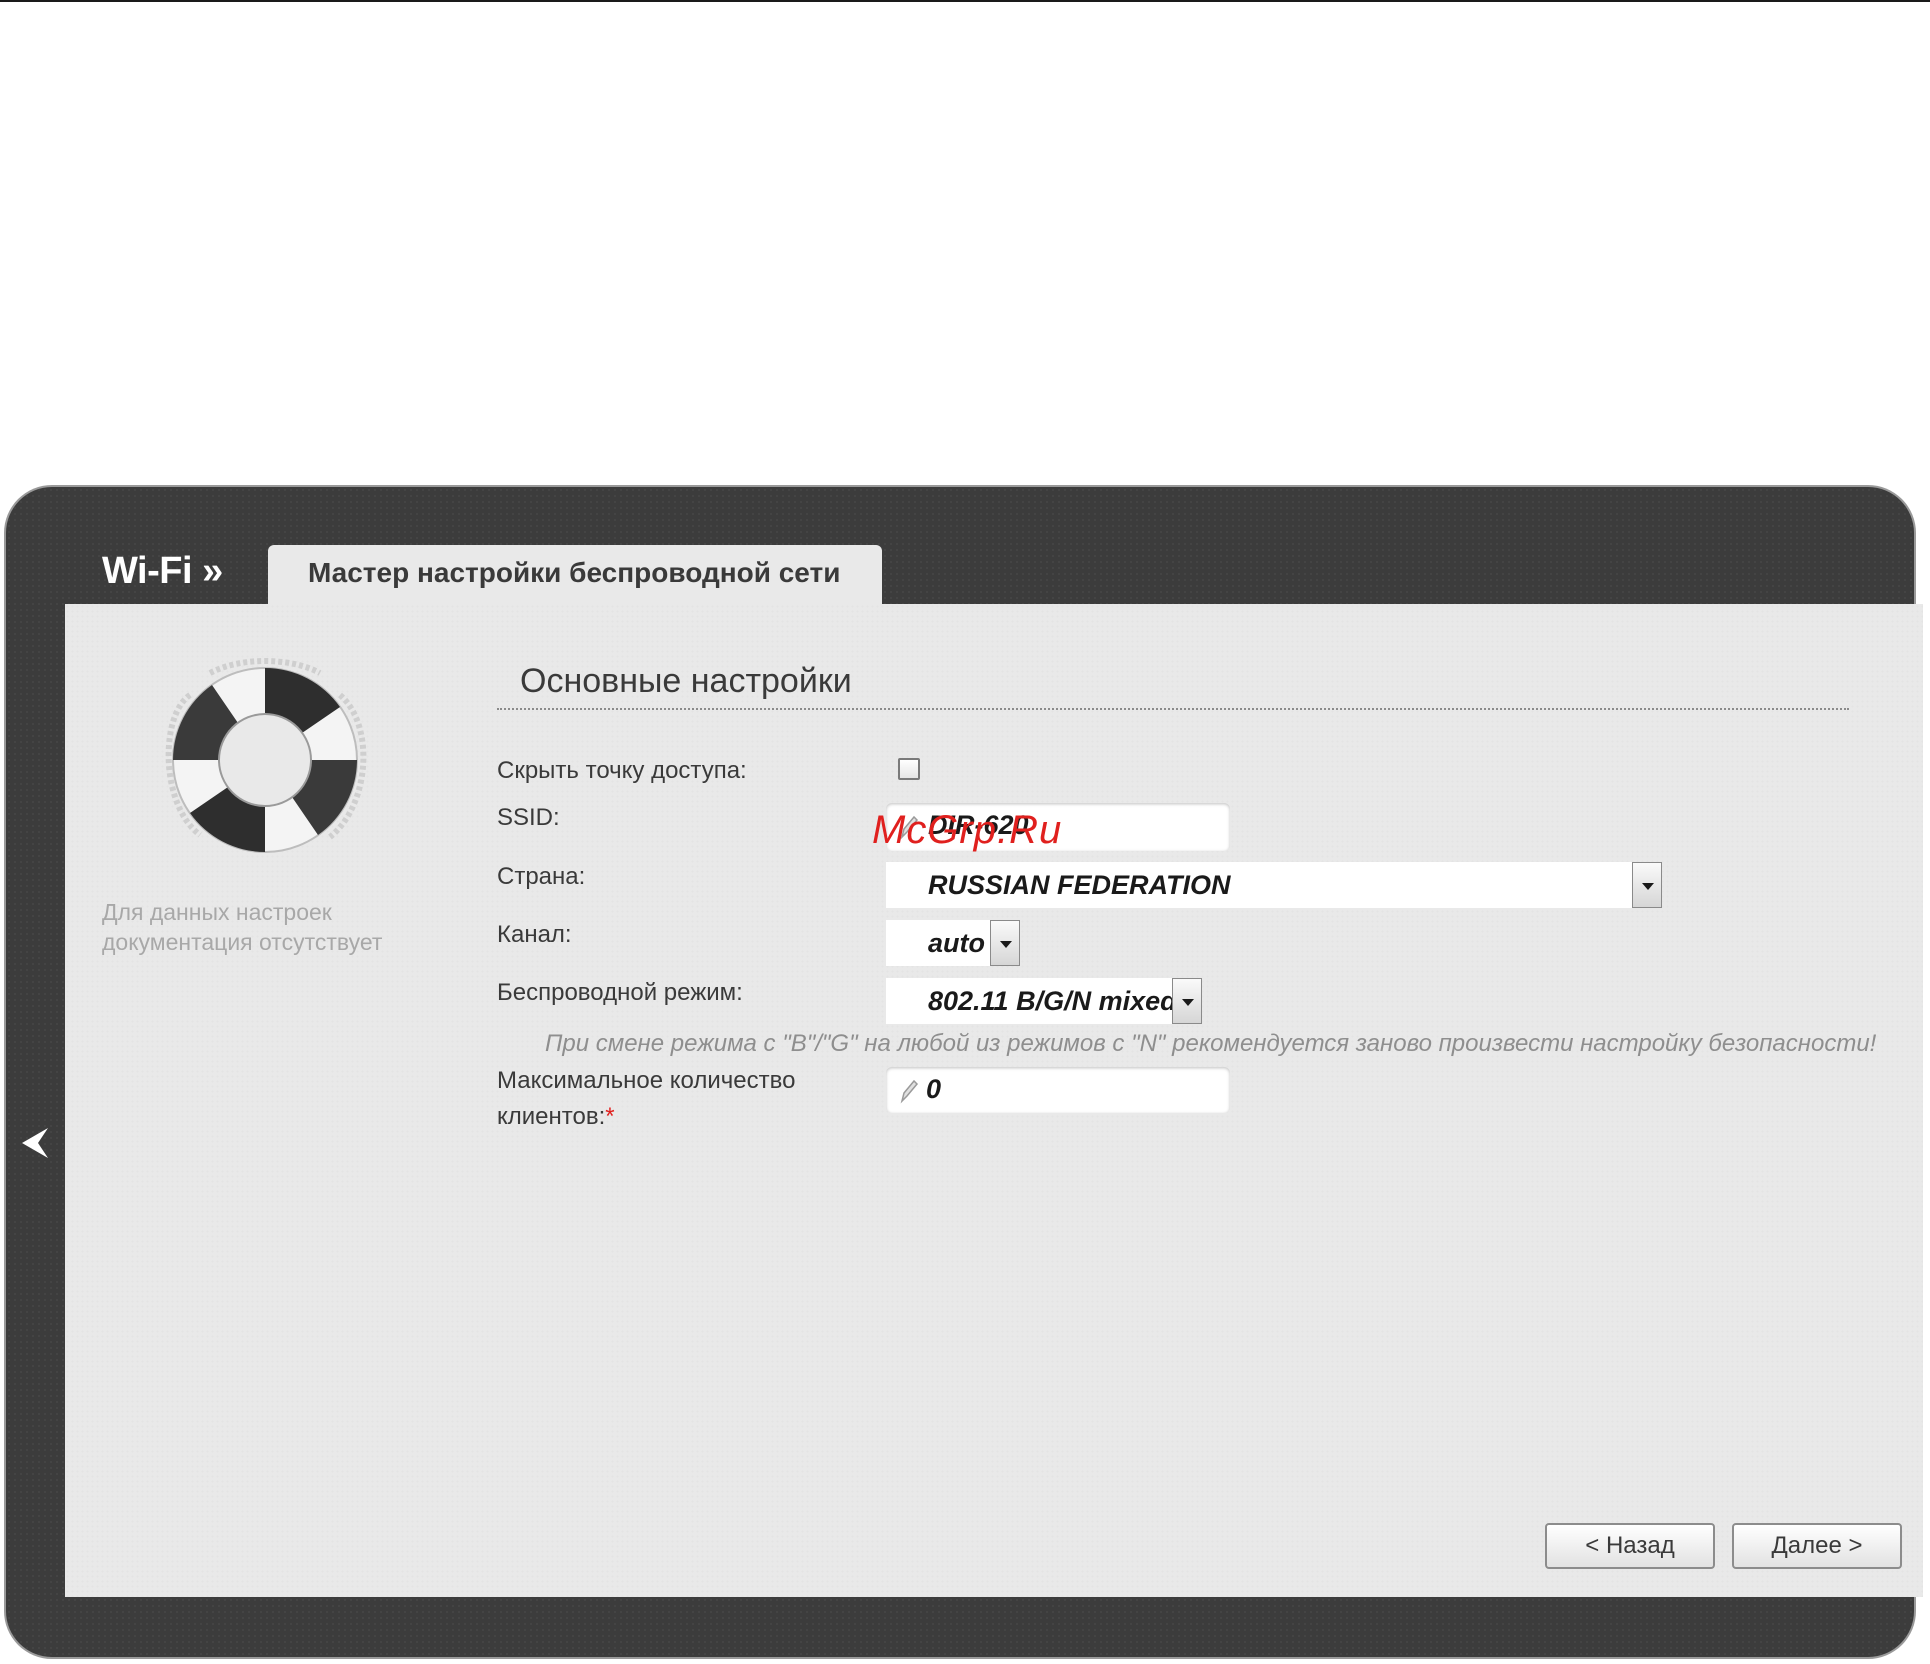  Describe the element at coordinates (1647, 885) in the screenshot. I see `country-dropdown-icon` at that location.